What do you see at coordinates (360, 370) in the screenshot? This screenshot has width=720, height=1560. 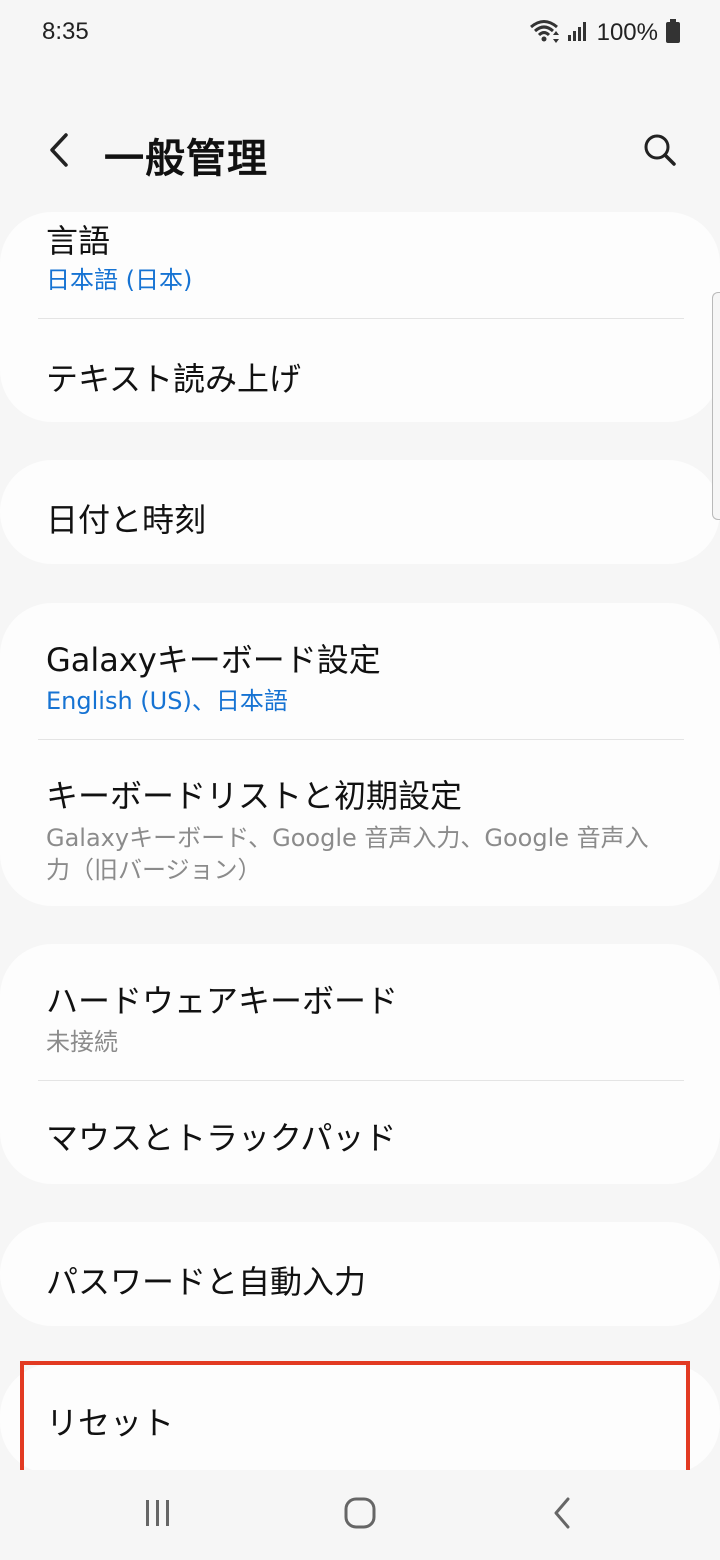 I see `text-to-speech-item: テキスト読み上げ` at bounding box center [360, 370].